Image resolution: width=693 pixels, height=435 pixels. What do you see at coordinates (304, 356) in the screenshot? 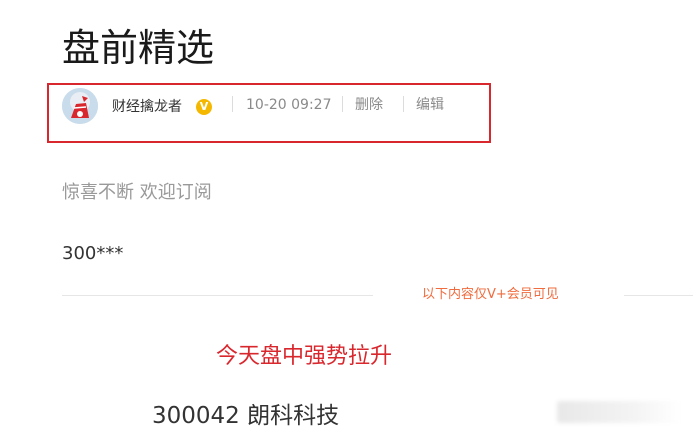
I see `article-headline: 今天盘中强势拉升` at bounding box center [304, 356].